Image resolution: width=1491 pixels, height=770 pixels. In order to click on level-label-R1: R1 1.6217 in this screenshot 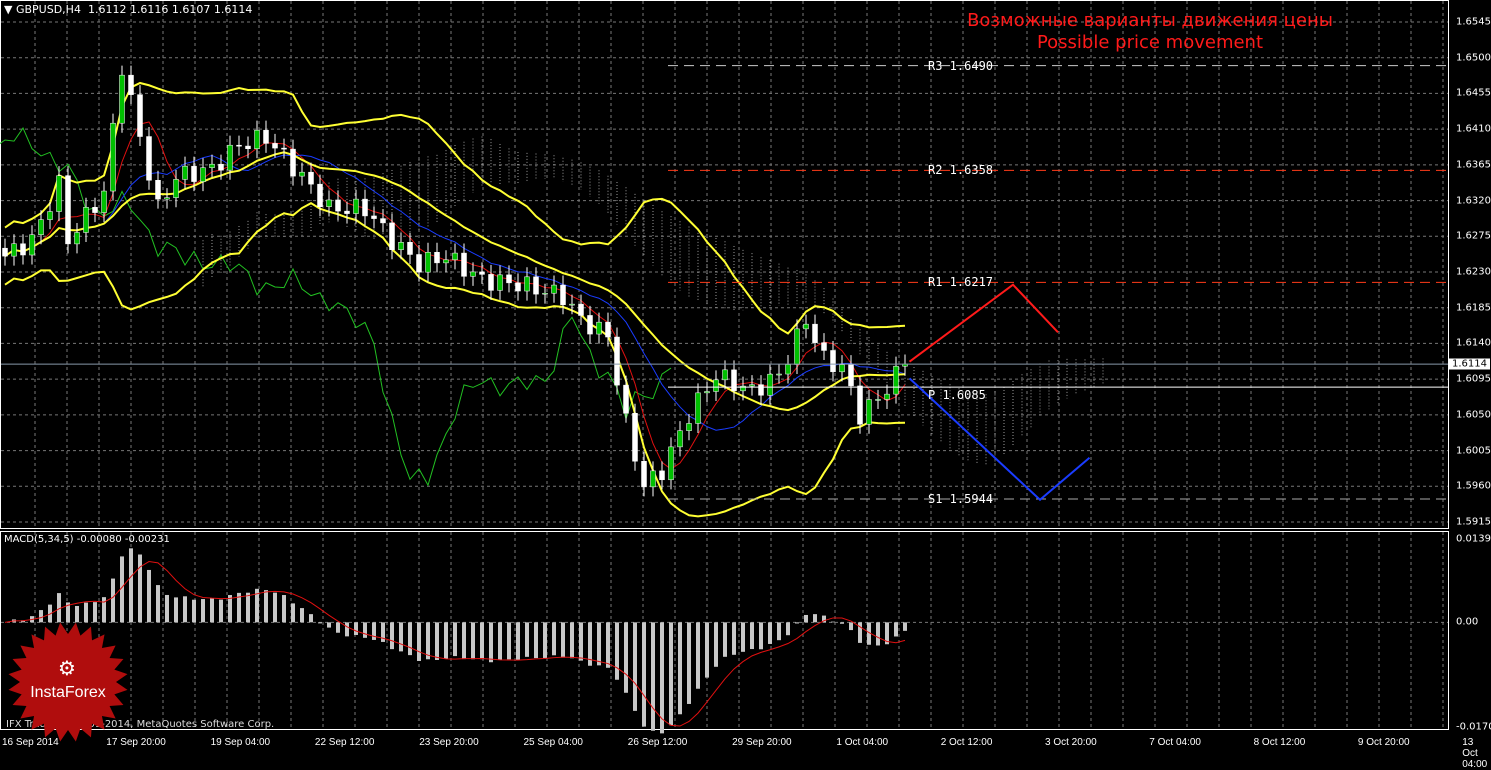, I will do `click(961, 282)`.